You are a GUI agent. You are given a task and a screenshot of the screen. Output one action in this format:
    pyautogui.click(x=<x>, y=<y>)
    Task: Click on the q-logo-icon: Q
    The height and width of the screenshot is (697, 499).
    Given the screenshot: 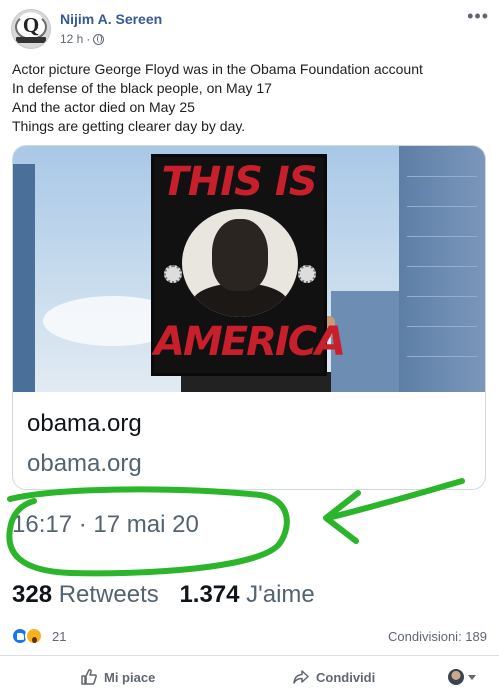 What is the action you would take?
    pyautogui.click(x=31, y=25)
    